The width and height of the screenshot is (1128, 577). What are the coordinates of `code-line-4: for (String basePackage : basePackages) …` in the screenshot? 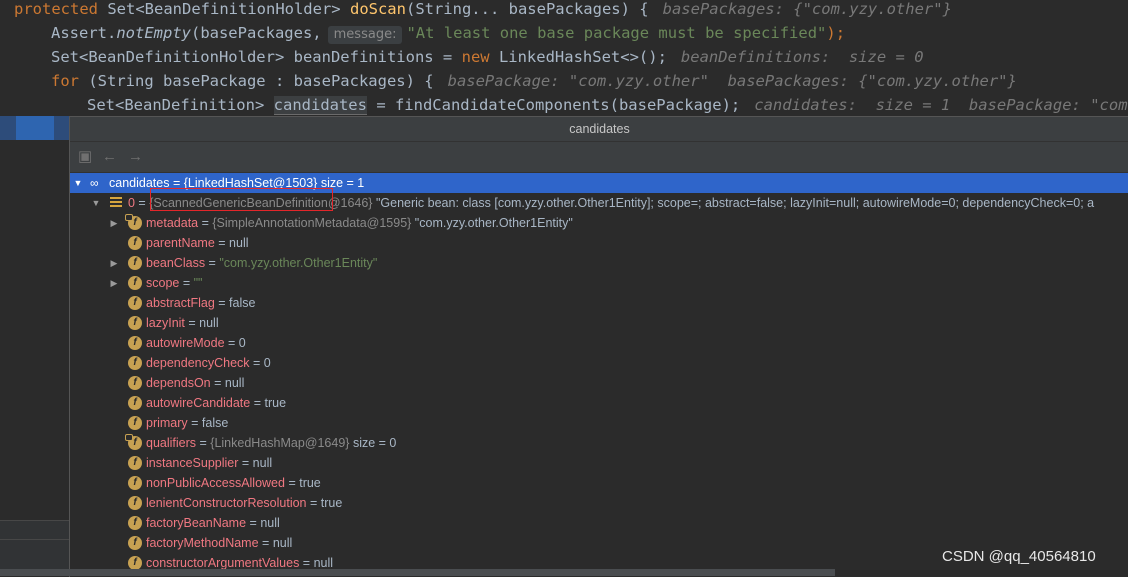 It's located at (534, 81).